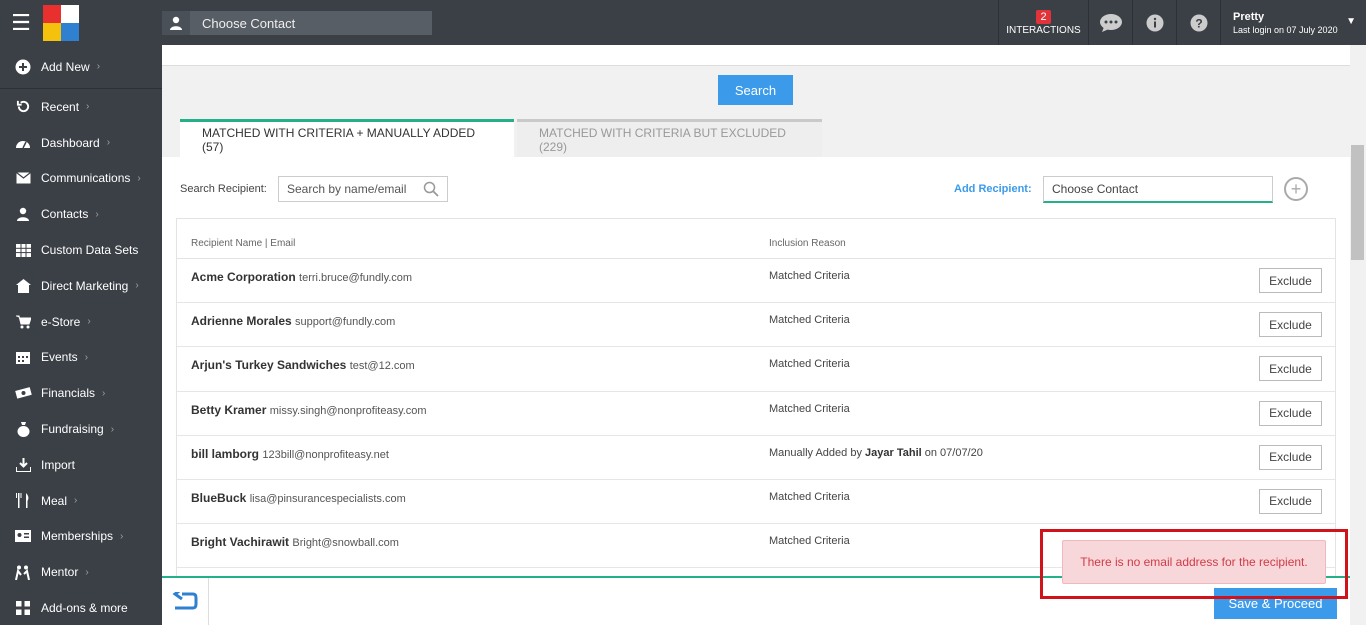 The image size is (1366, 625). What do you see at coordinates (327, 498) in the screenshot?
I see `recipient-email: lisa@pinsurancespecialists.com` at bounding box center [327, 498].